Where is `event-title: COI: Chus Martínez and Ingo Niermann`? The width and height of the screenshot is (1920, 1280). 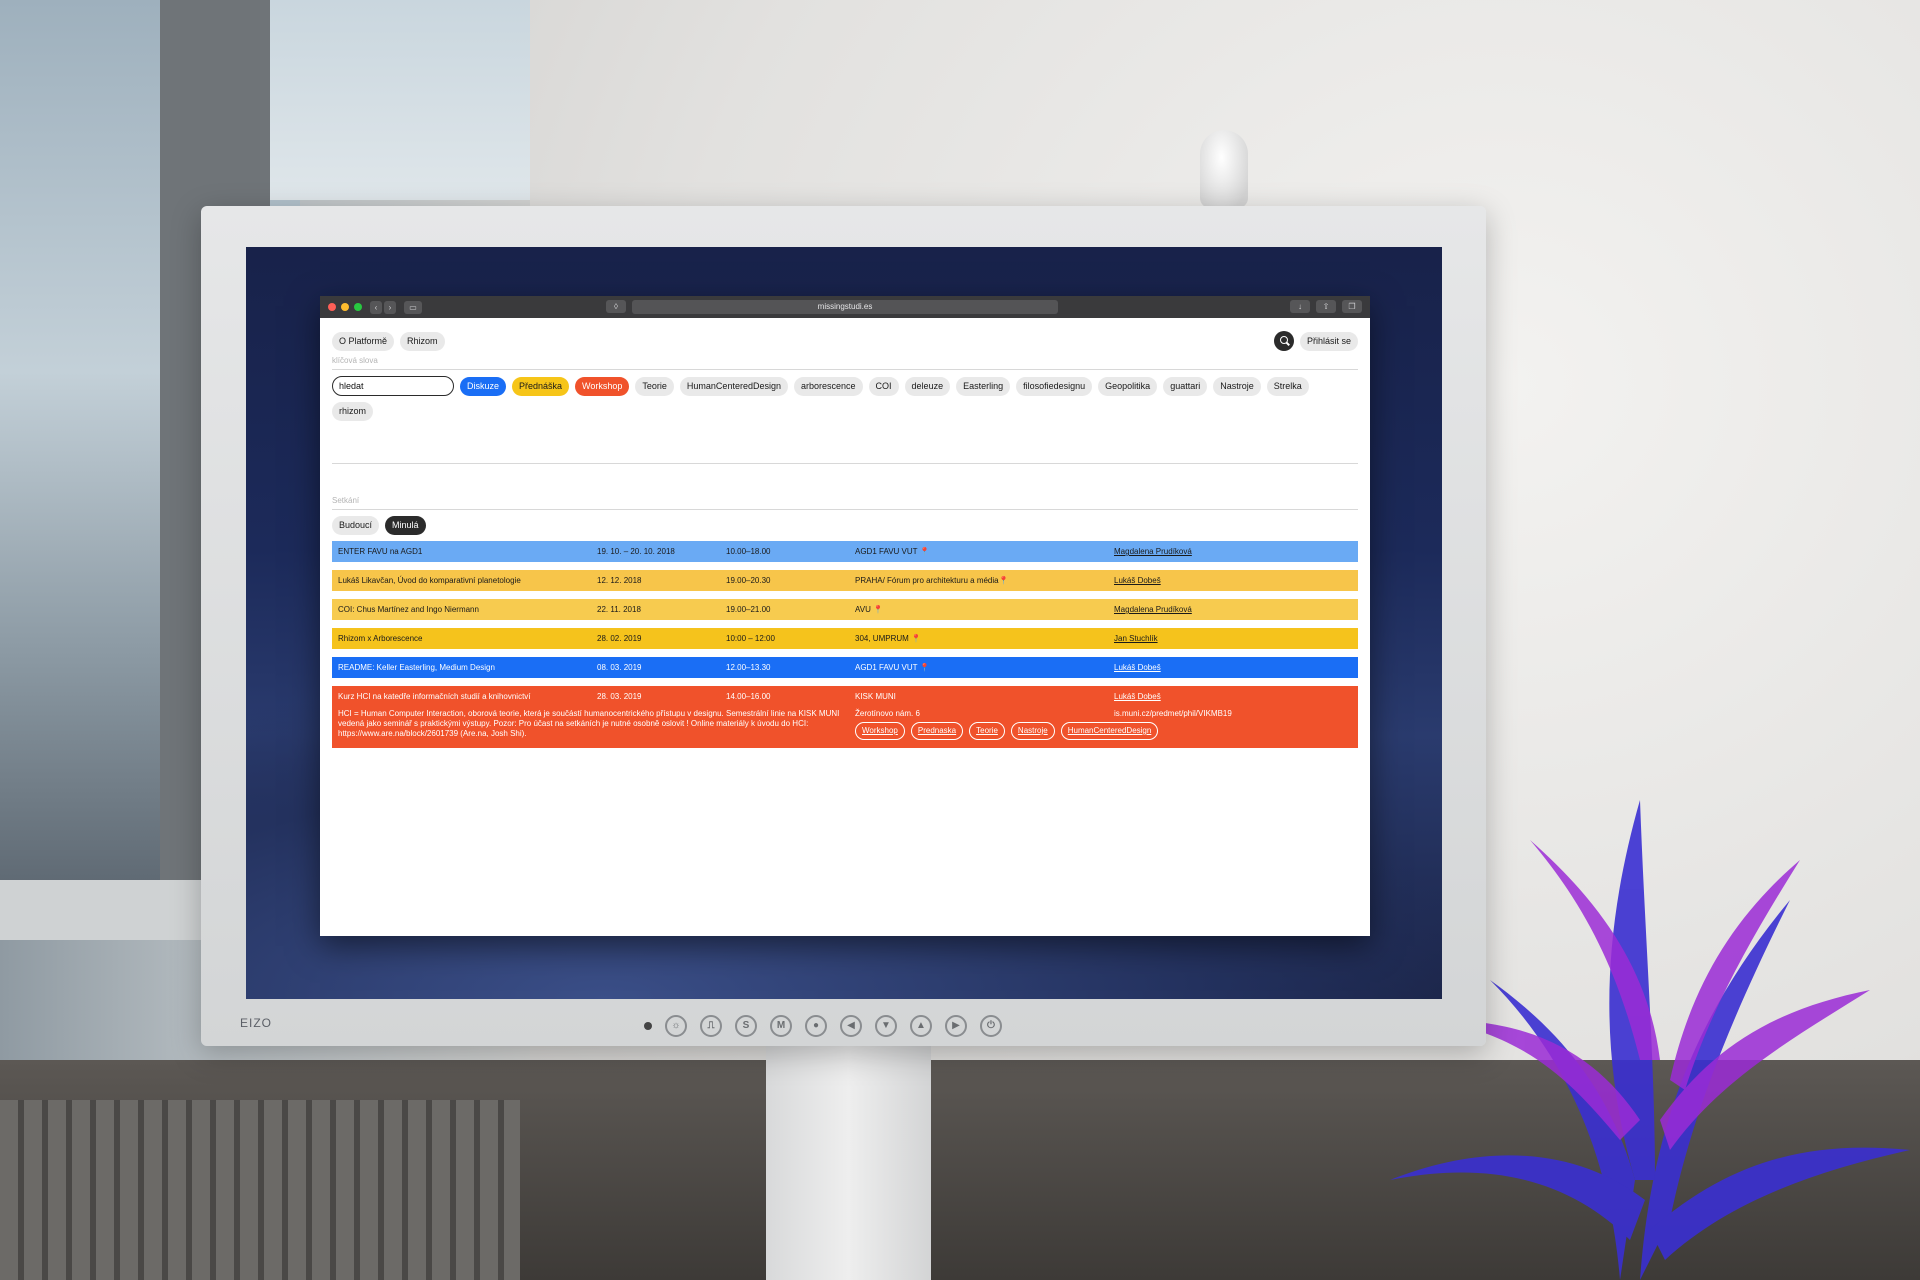
event-title: COI: Chus Martínez and Ingo Niermann is located at coordinates (408, 609).